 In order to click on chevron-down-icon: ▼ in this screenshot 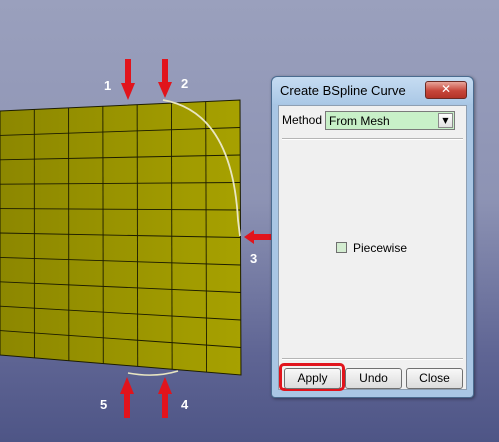, I will do `click(445, 120)`.